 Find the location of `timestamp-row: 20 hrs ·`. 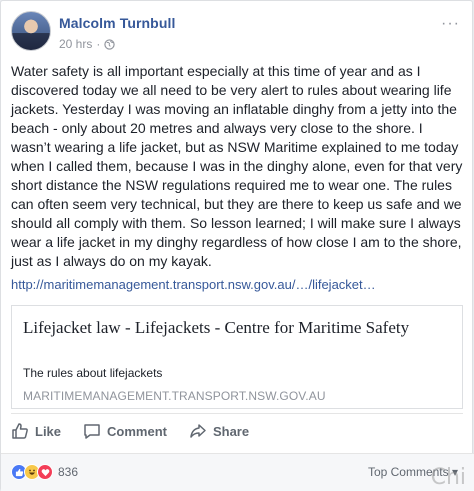

timestamp-row: 20 hrs · is located at coordinates (117, 44).